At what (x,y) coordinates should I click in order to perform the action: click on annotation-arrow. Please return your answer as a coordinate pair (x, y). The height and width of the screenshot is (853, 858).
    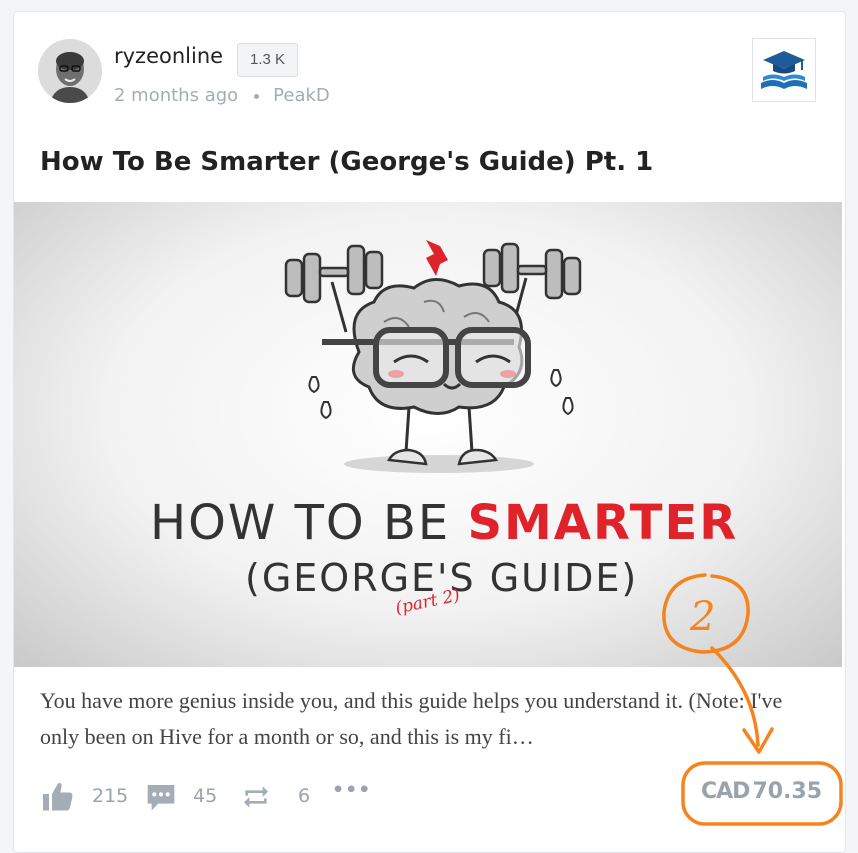
    Looking at the image, I should click on (735, 696).